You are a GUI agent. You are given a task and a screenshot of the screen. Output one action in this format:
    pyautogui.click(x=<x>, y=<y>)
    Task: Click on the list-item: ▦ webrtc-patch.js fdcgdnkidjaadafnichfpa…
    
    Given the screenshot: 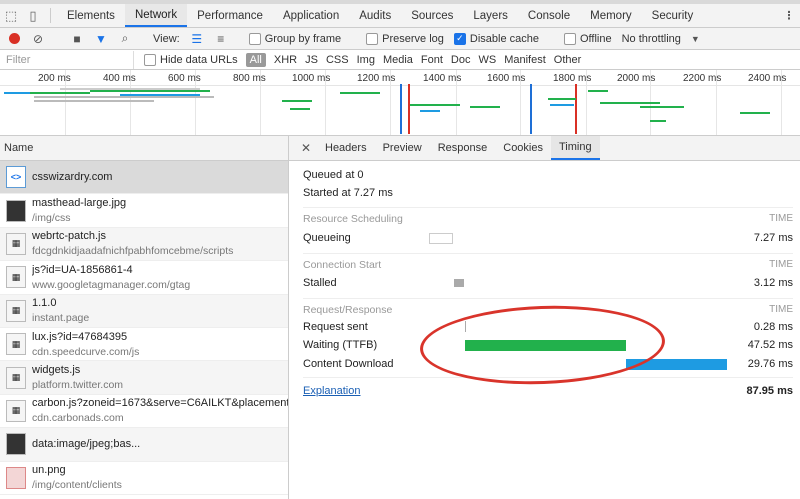 What is the action you would take?
    pyautogui.click(x=144, y=244)
    